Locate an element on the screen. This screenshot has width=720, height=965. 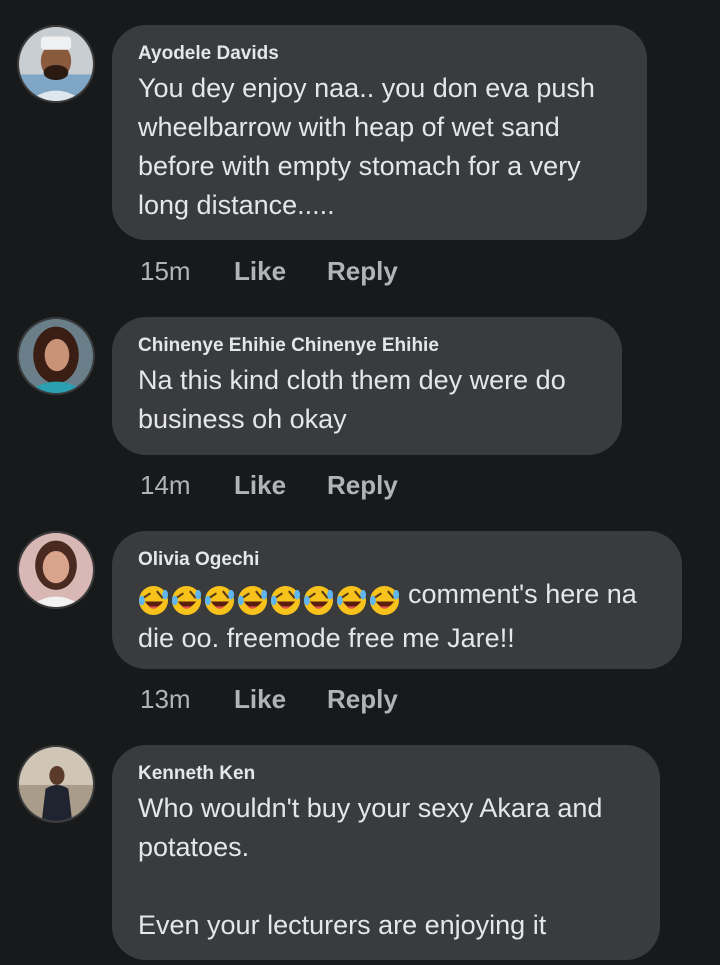
comment-timestamp: 14m is located at coordinates (187, 485).